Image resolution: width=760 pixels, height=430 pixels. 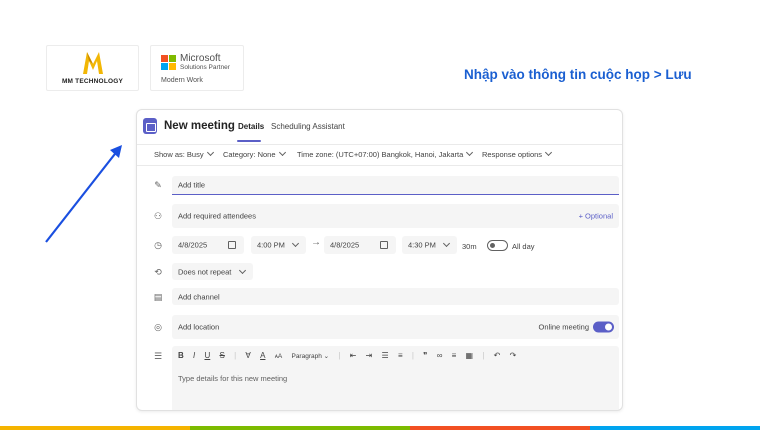 What do you see at coordinates (158, 216) in the screenshot?
I see `add-people-icon: ⚇` at bounding box center [158, 216].